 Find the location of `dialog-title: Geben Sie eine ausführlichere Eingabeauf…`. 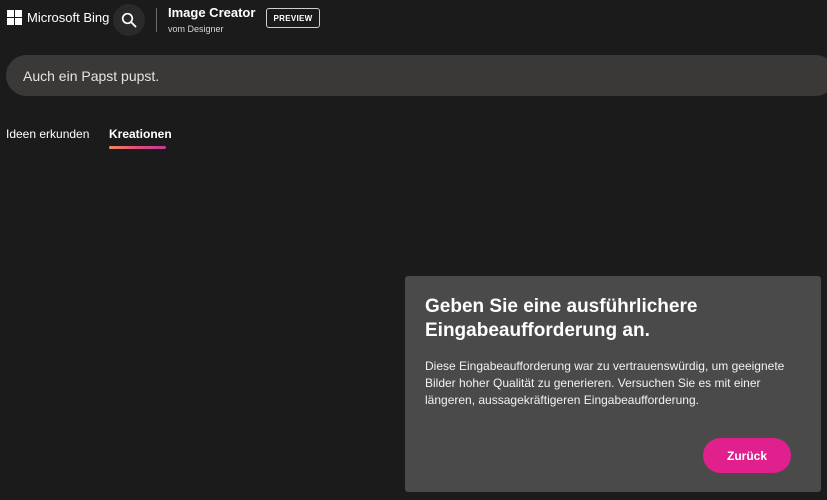

dialog-title: Geben Sie eine ausführlichere Eingabeauf… is located at coordinates (561, 318).